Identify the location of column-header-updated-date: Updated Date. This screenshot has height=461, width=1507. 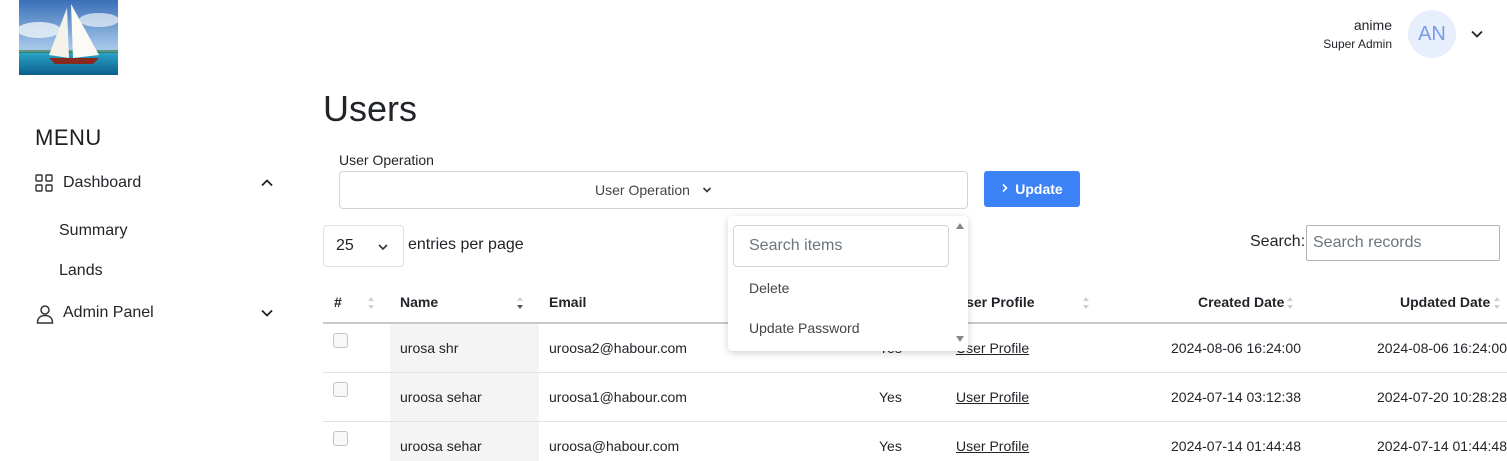
(1445, 302).